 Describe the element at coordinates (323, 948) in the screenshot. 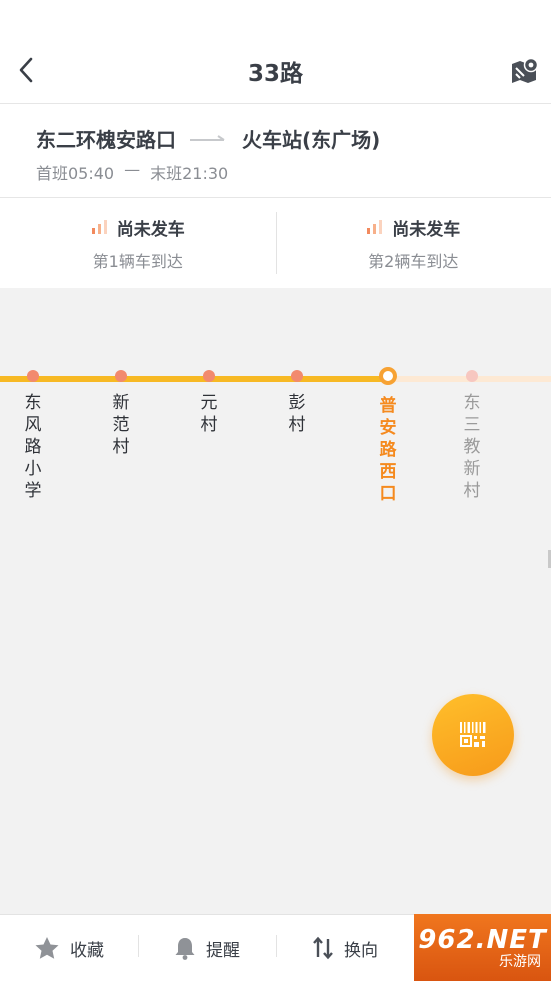

I see `swap-vertical-icon` at that location.